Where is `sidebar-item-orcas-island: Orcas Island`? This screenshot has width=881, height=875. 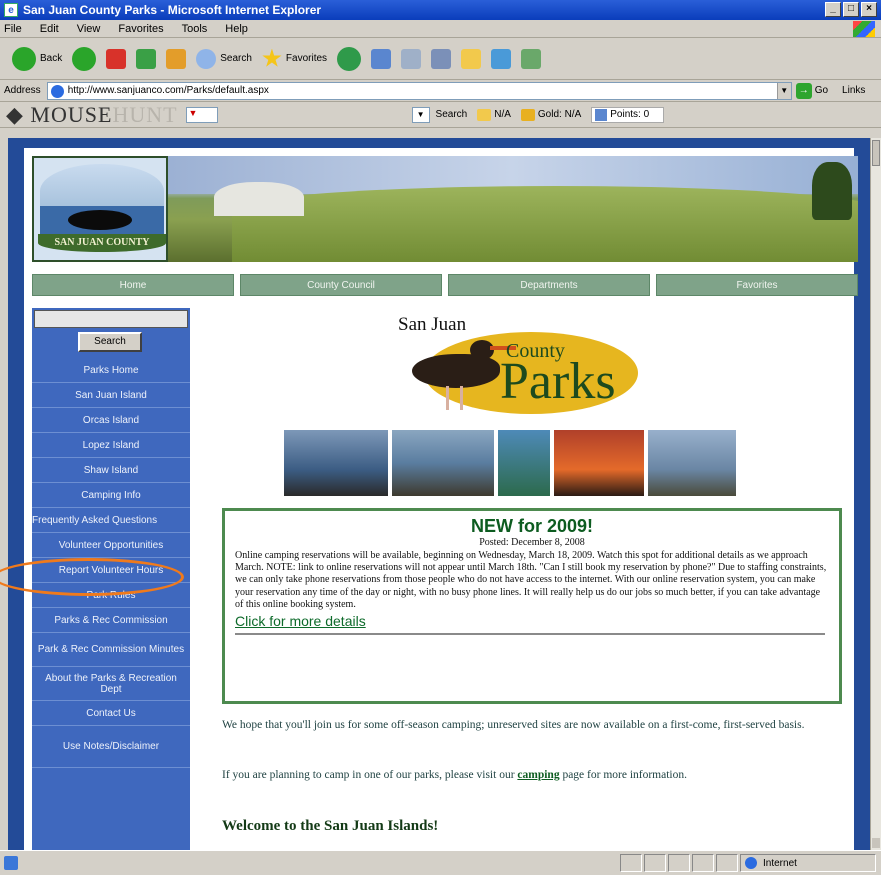 sidebar-item-orcas-island: Orcas Island is located at coordinates (111, 420).